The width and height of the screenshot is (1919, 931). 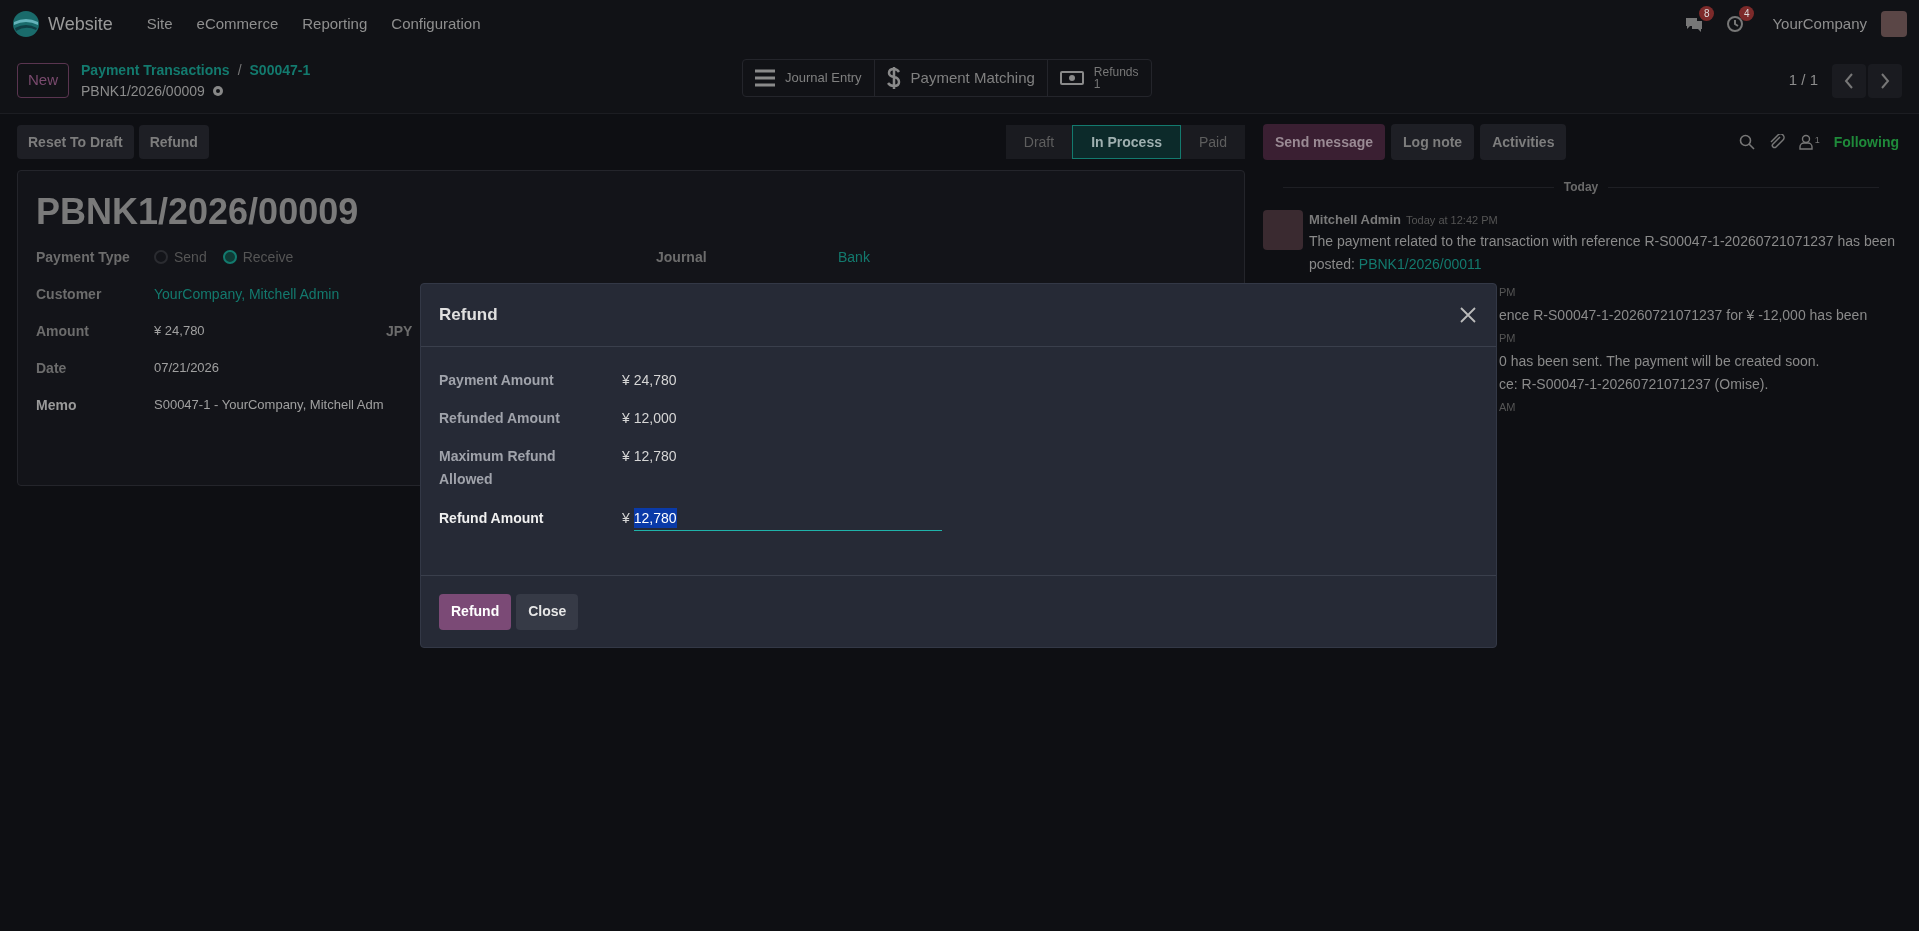 What do you see at coordinates (83, 257) in the screenshot?
I see `field-label: Payment Type` at bounding box center [83, 257].